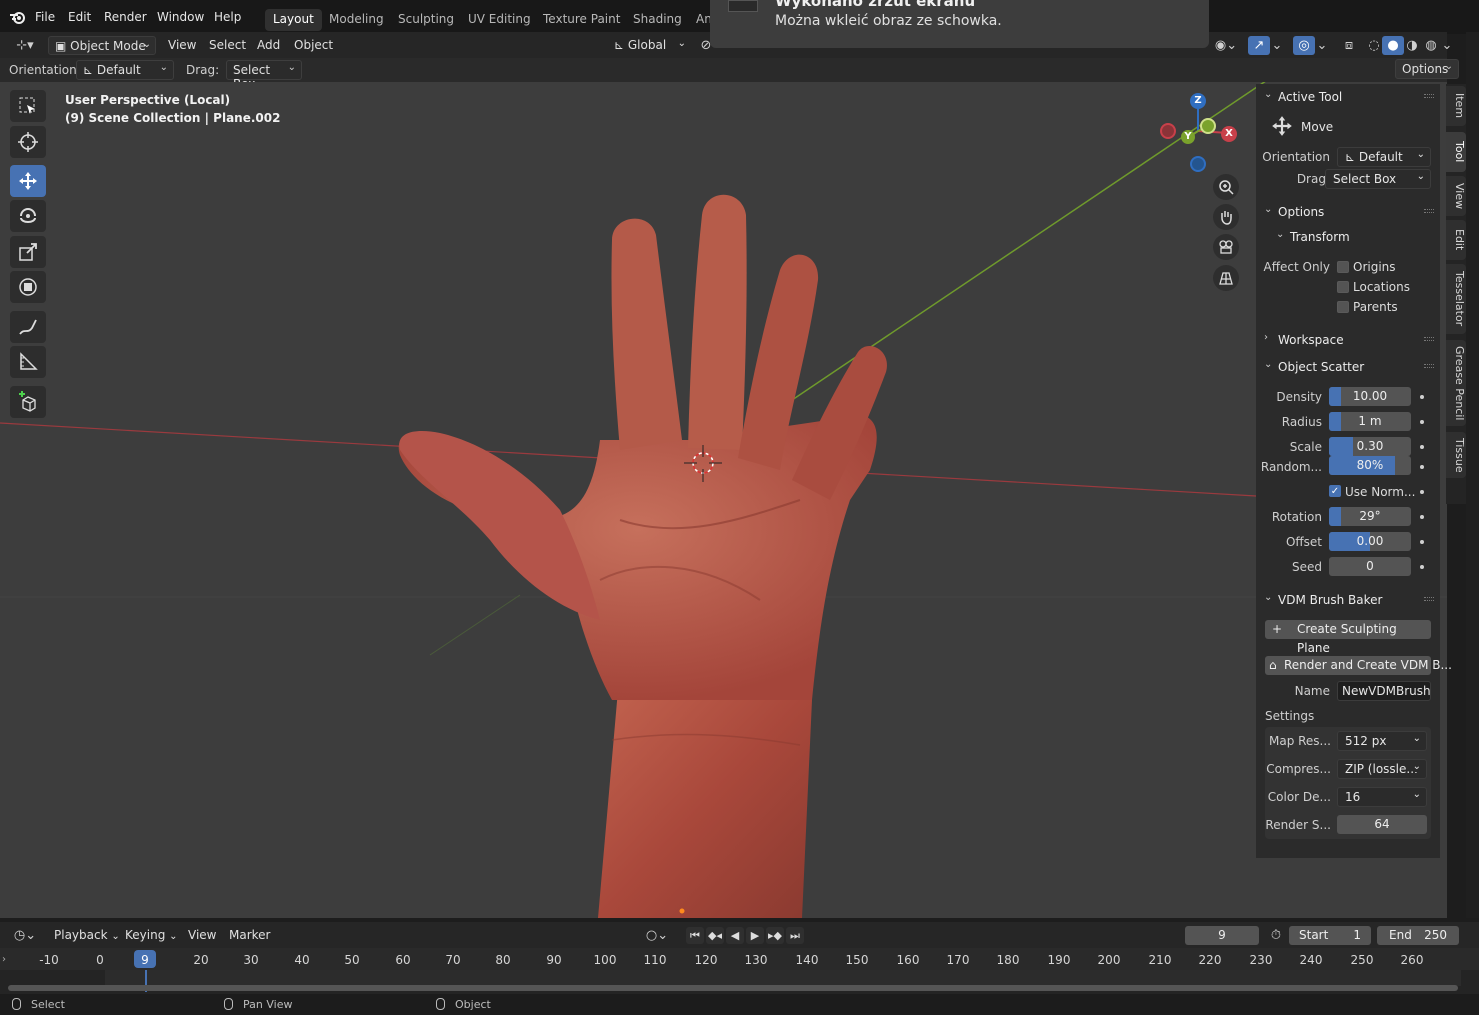  What do you see at coordinates (1370, 396) in the screenshot?
I see `density-slider: 10.00` at bounding box center [1370, 396].